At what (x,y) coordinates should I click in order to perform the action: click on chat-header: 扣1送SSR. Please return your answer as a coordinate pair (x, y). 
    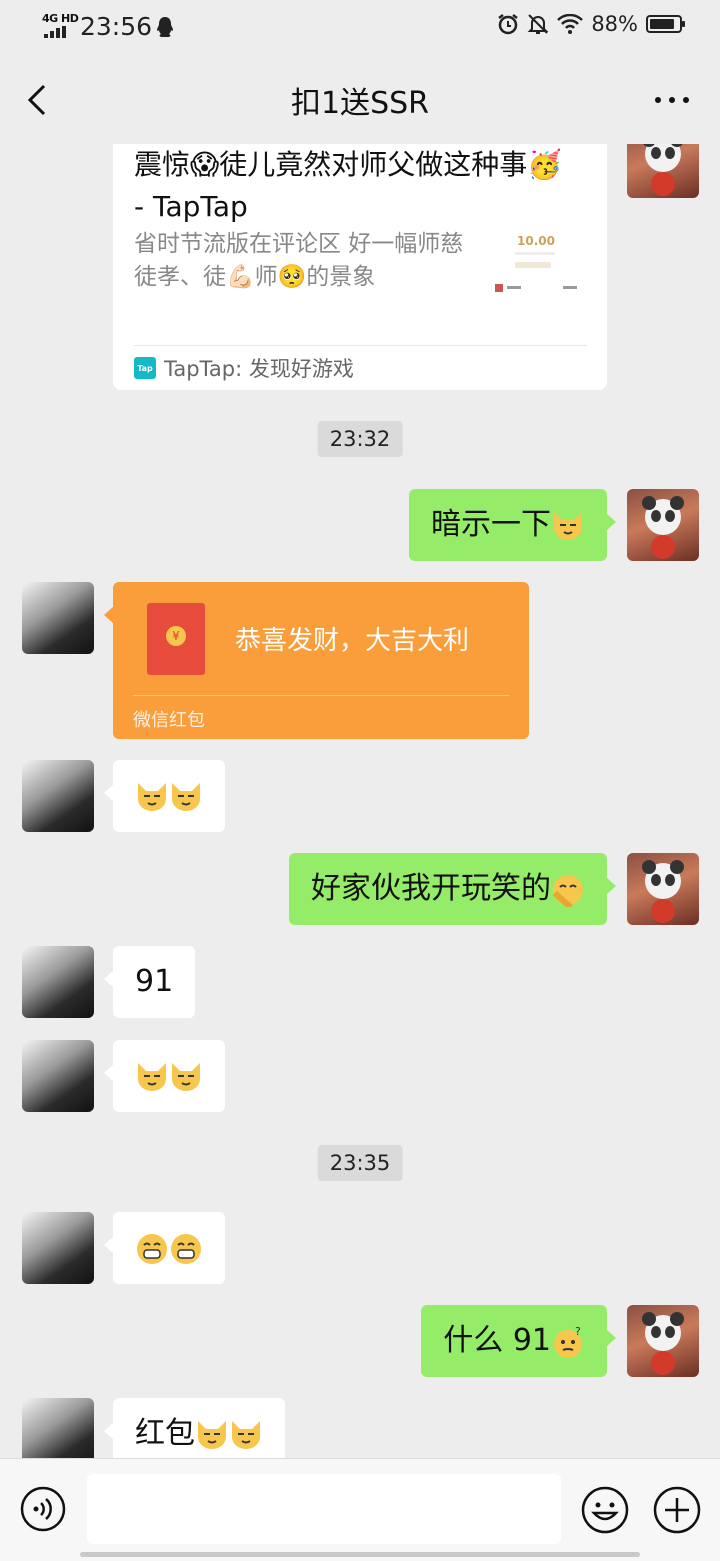
    Looking at the image, I should click on (360, 100).